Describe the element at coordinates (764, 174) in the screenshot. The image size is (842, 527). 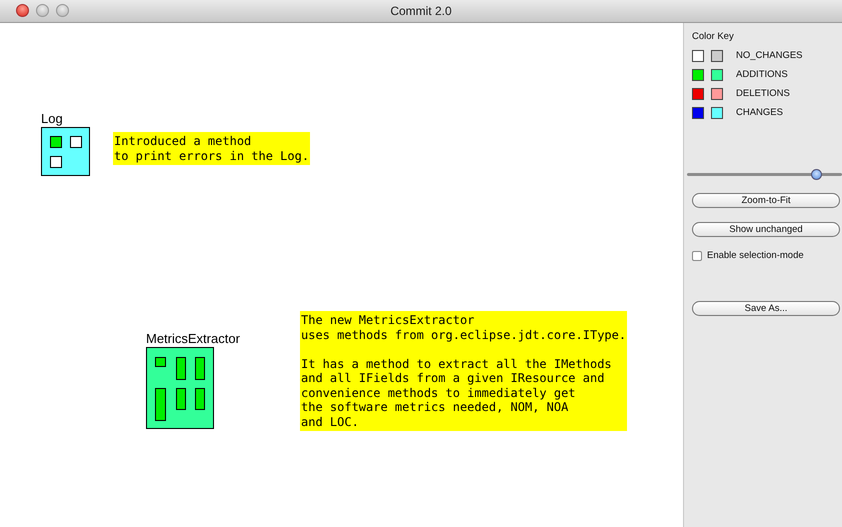
I see `zoom-slider` at that location.